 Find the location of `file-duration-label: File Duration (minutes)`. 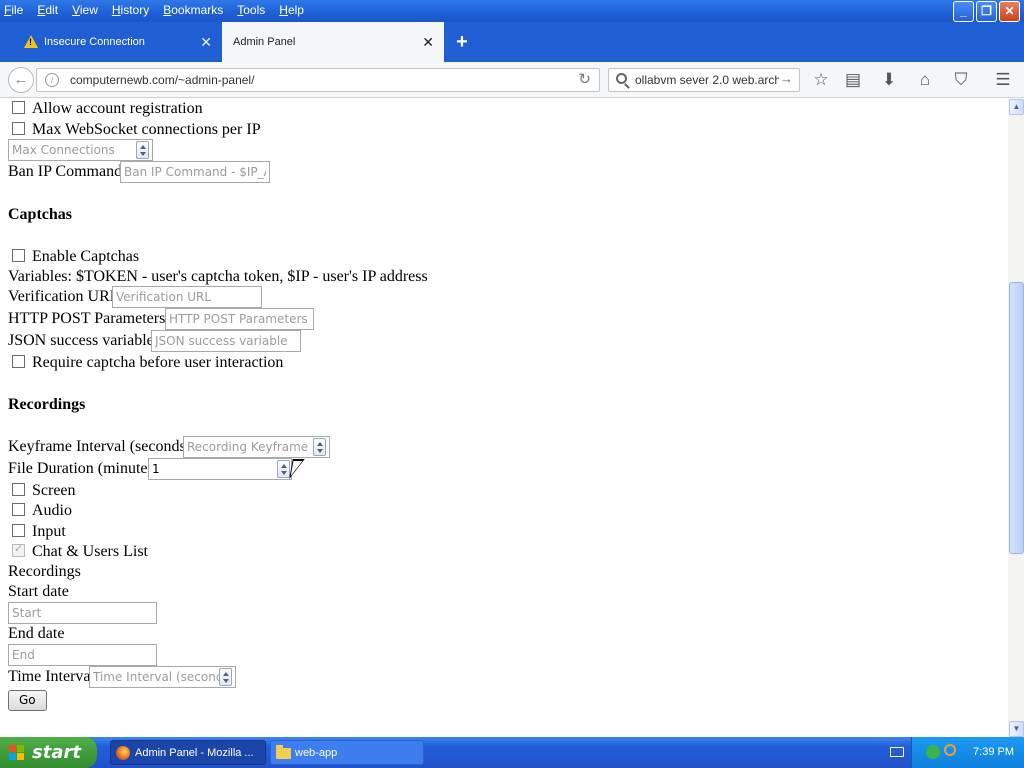

file-duration-label: File Duration (minutes) is located at coordinates (84, 468).